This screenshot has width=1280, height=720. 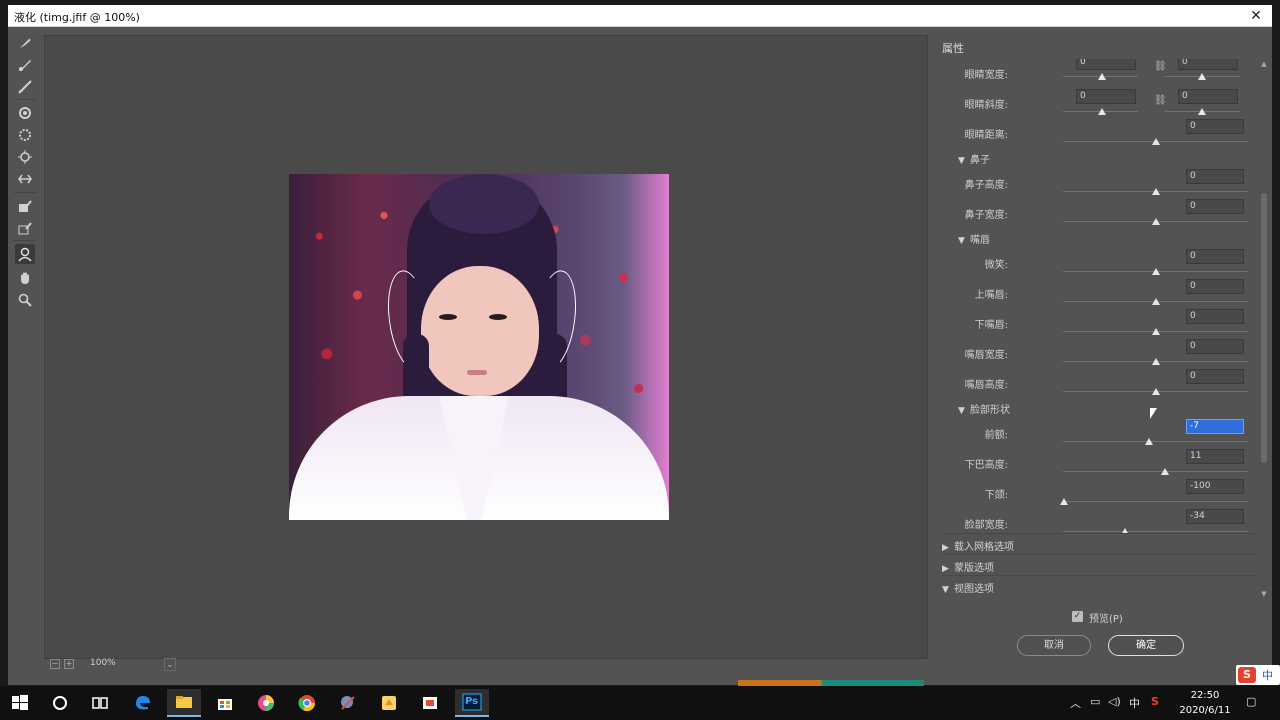 What do you see at coordinates (640, 16) in the screenshot?
I see `title-bar: 液化 (timg.jfif @ 100%) ✕` at bounding box center [640, 16].